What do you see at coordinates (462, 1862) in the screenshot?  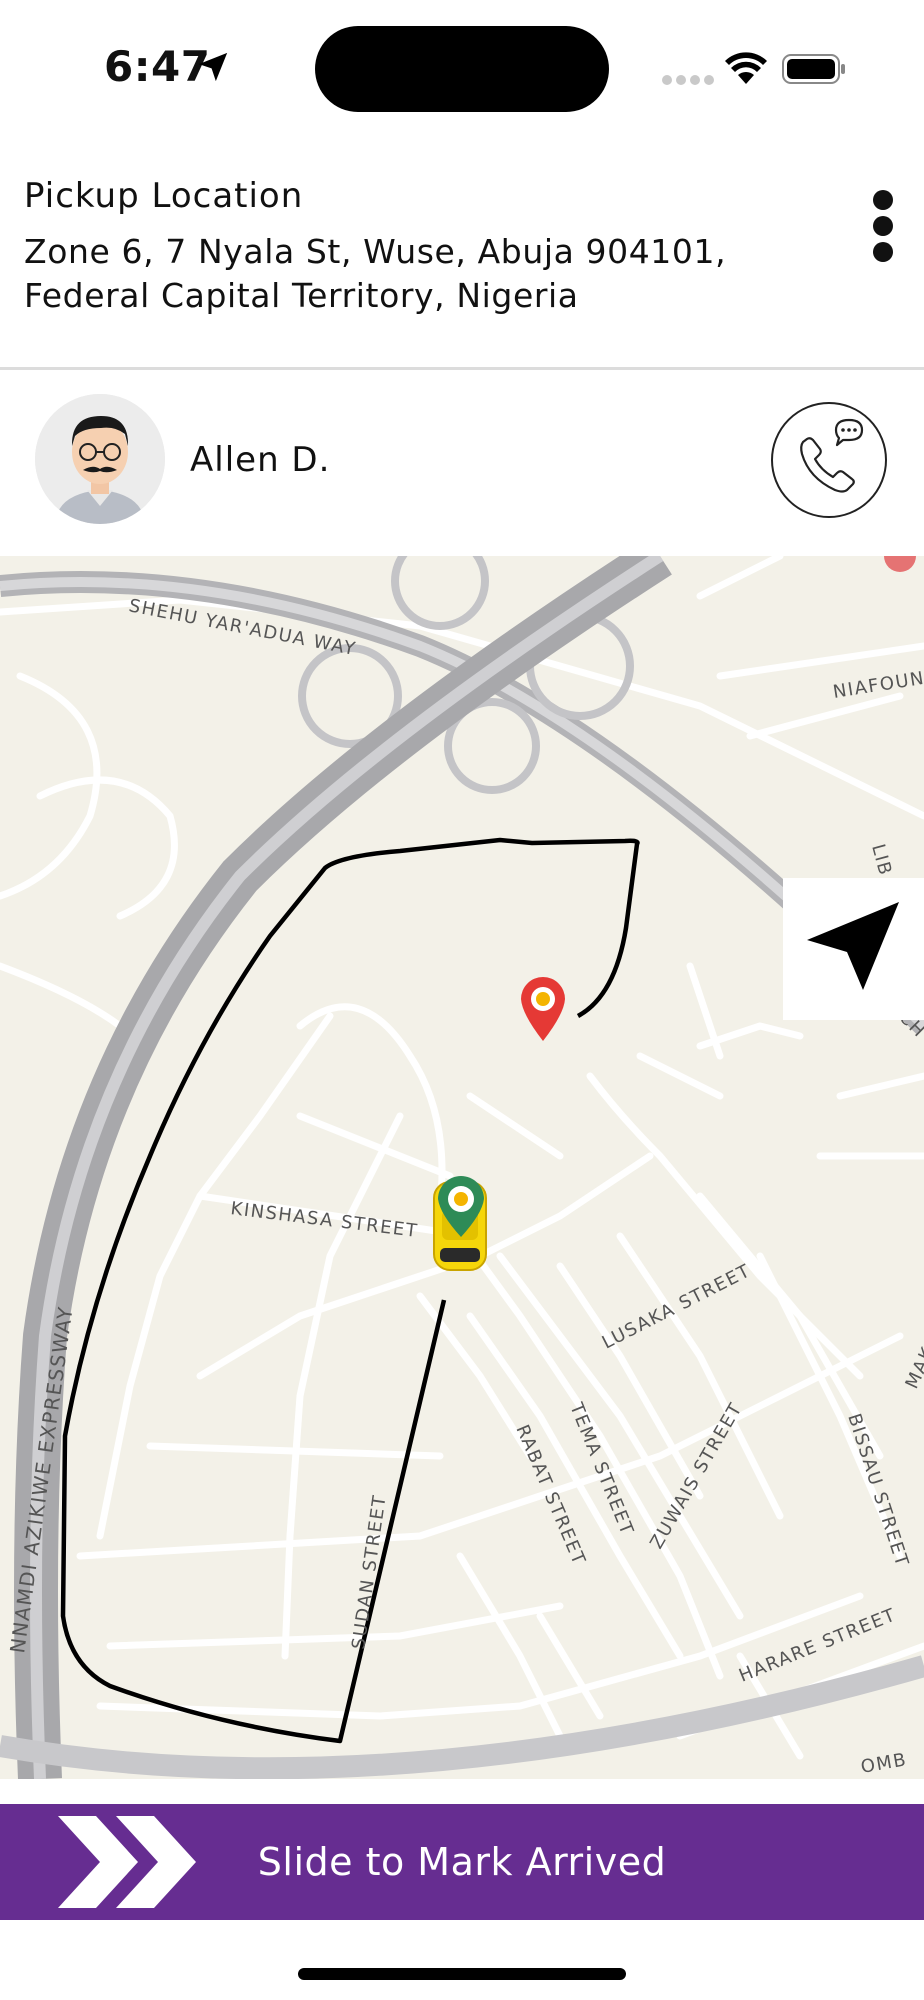 I see `slide-to-arrive-bar: Slide to Mark Arrived` at bounding box center [462, 1862].